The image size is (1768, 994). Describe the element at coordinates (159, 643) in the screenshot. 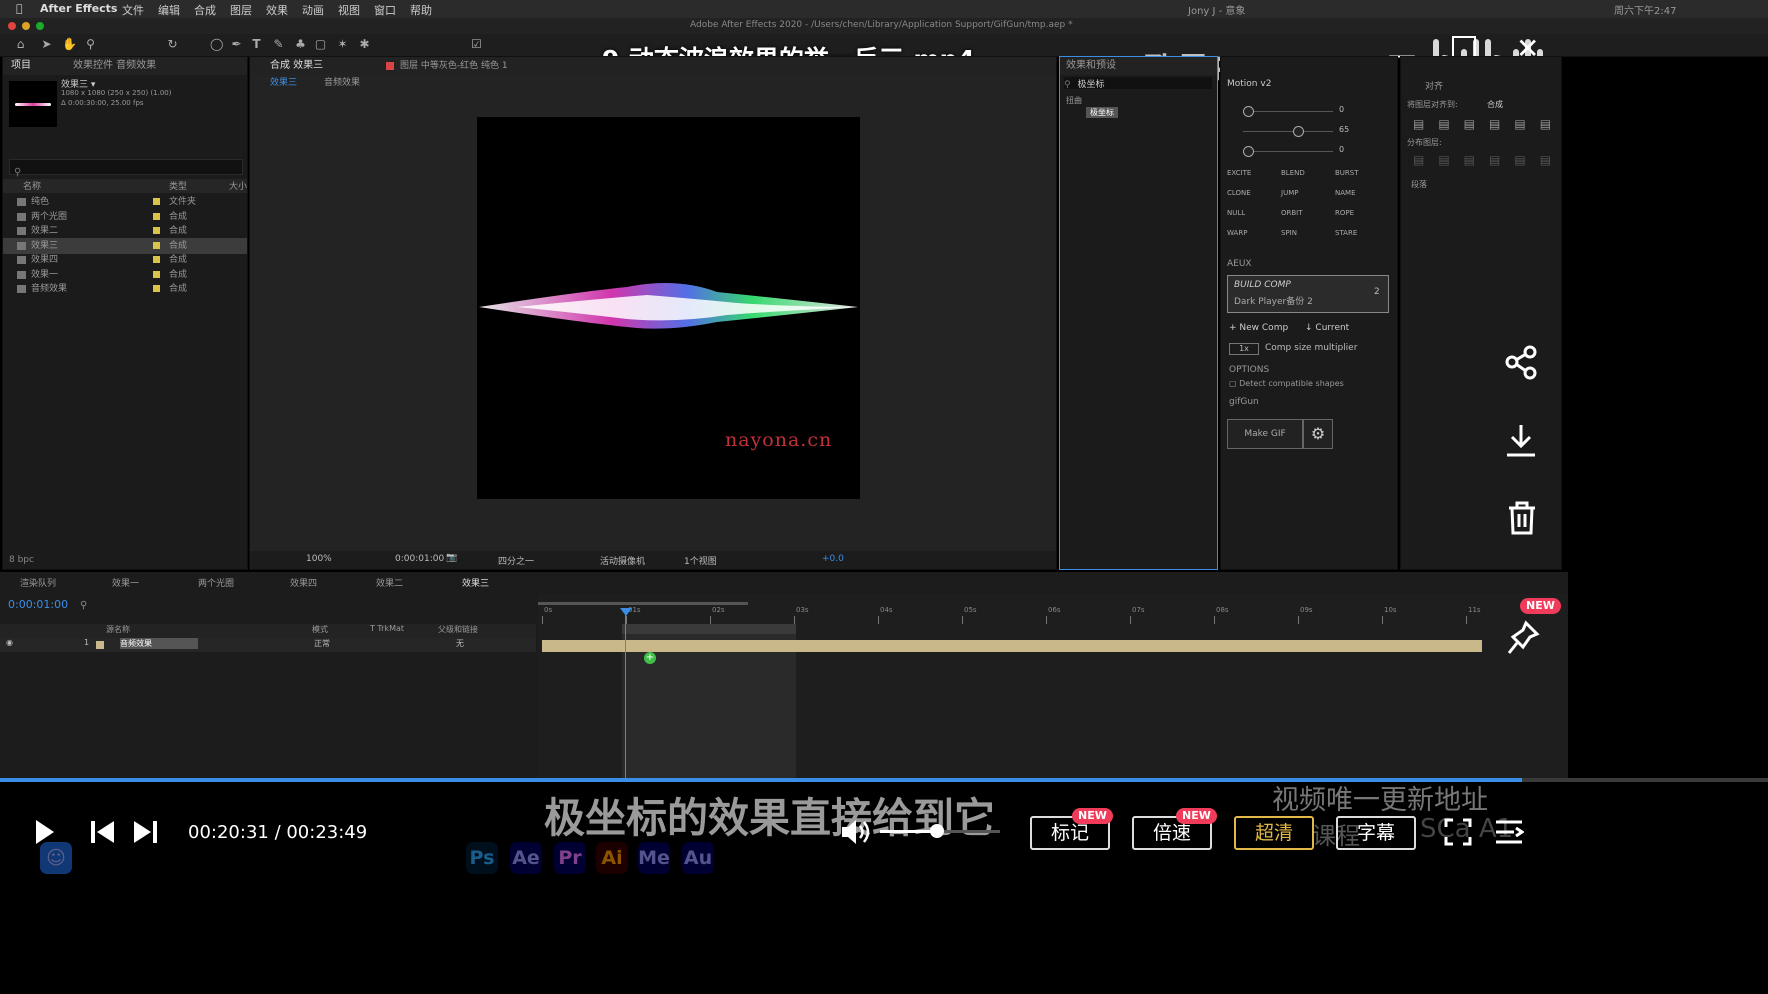

I see `layer-name: 音频效果` at that location.